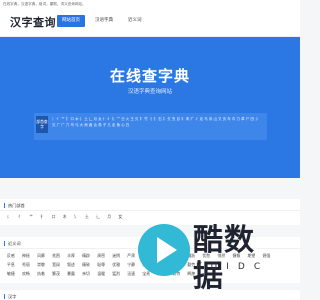  What do you see at coordinates (116, 264) in the screenshot?
I see `word-link: 优雅` at bounding box center [116, 264].